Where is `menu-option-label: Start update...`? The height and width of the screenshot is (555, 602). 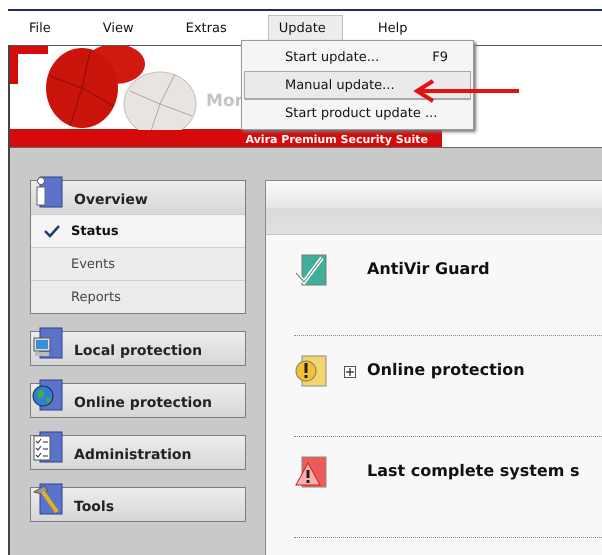
menu-option-label: Start update... is located at coordinates (332, 57).